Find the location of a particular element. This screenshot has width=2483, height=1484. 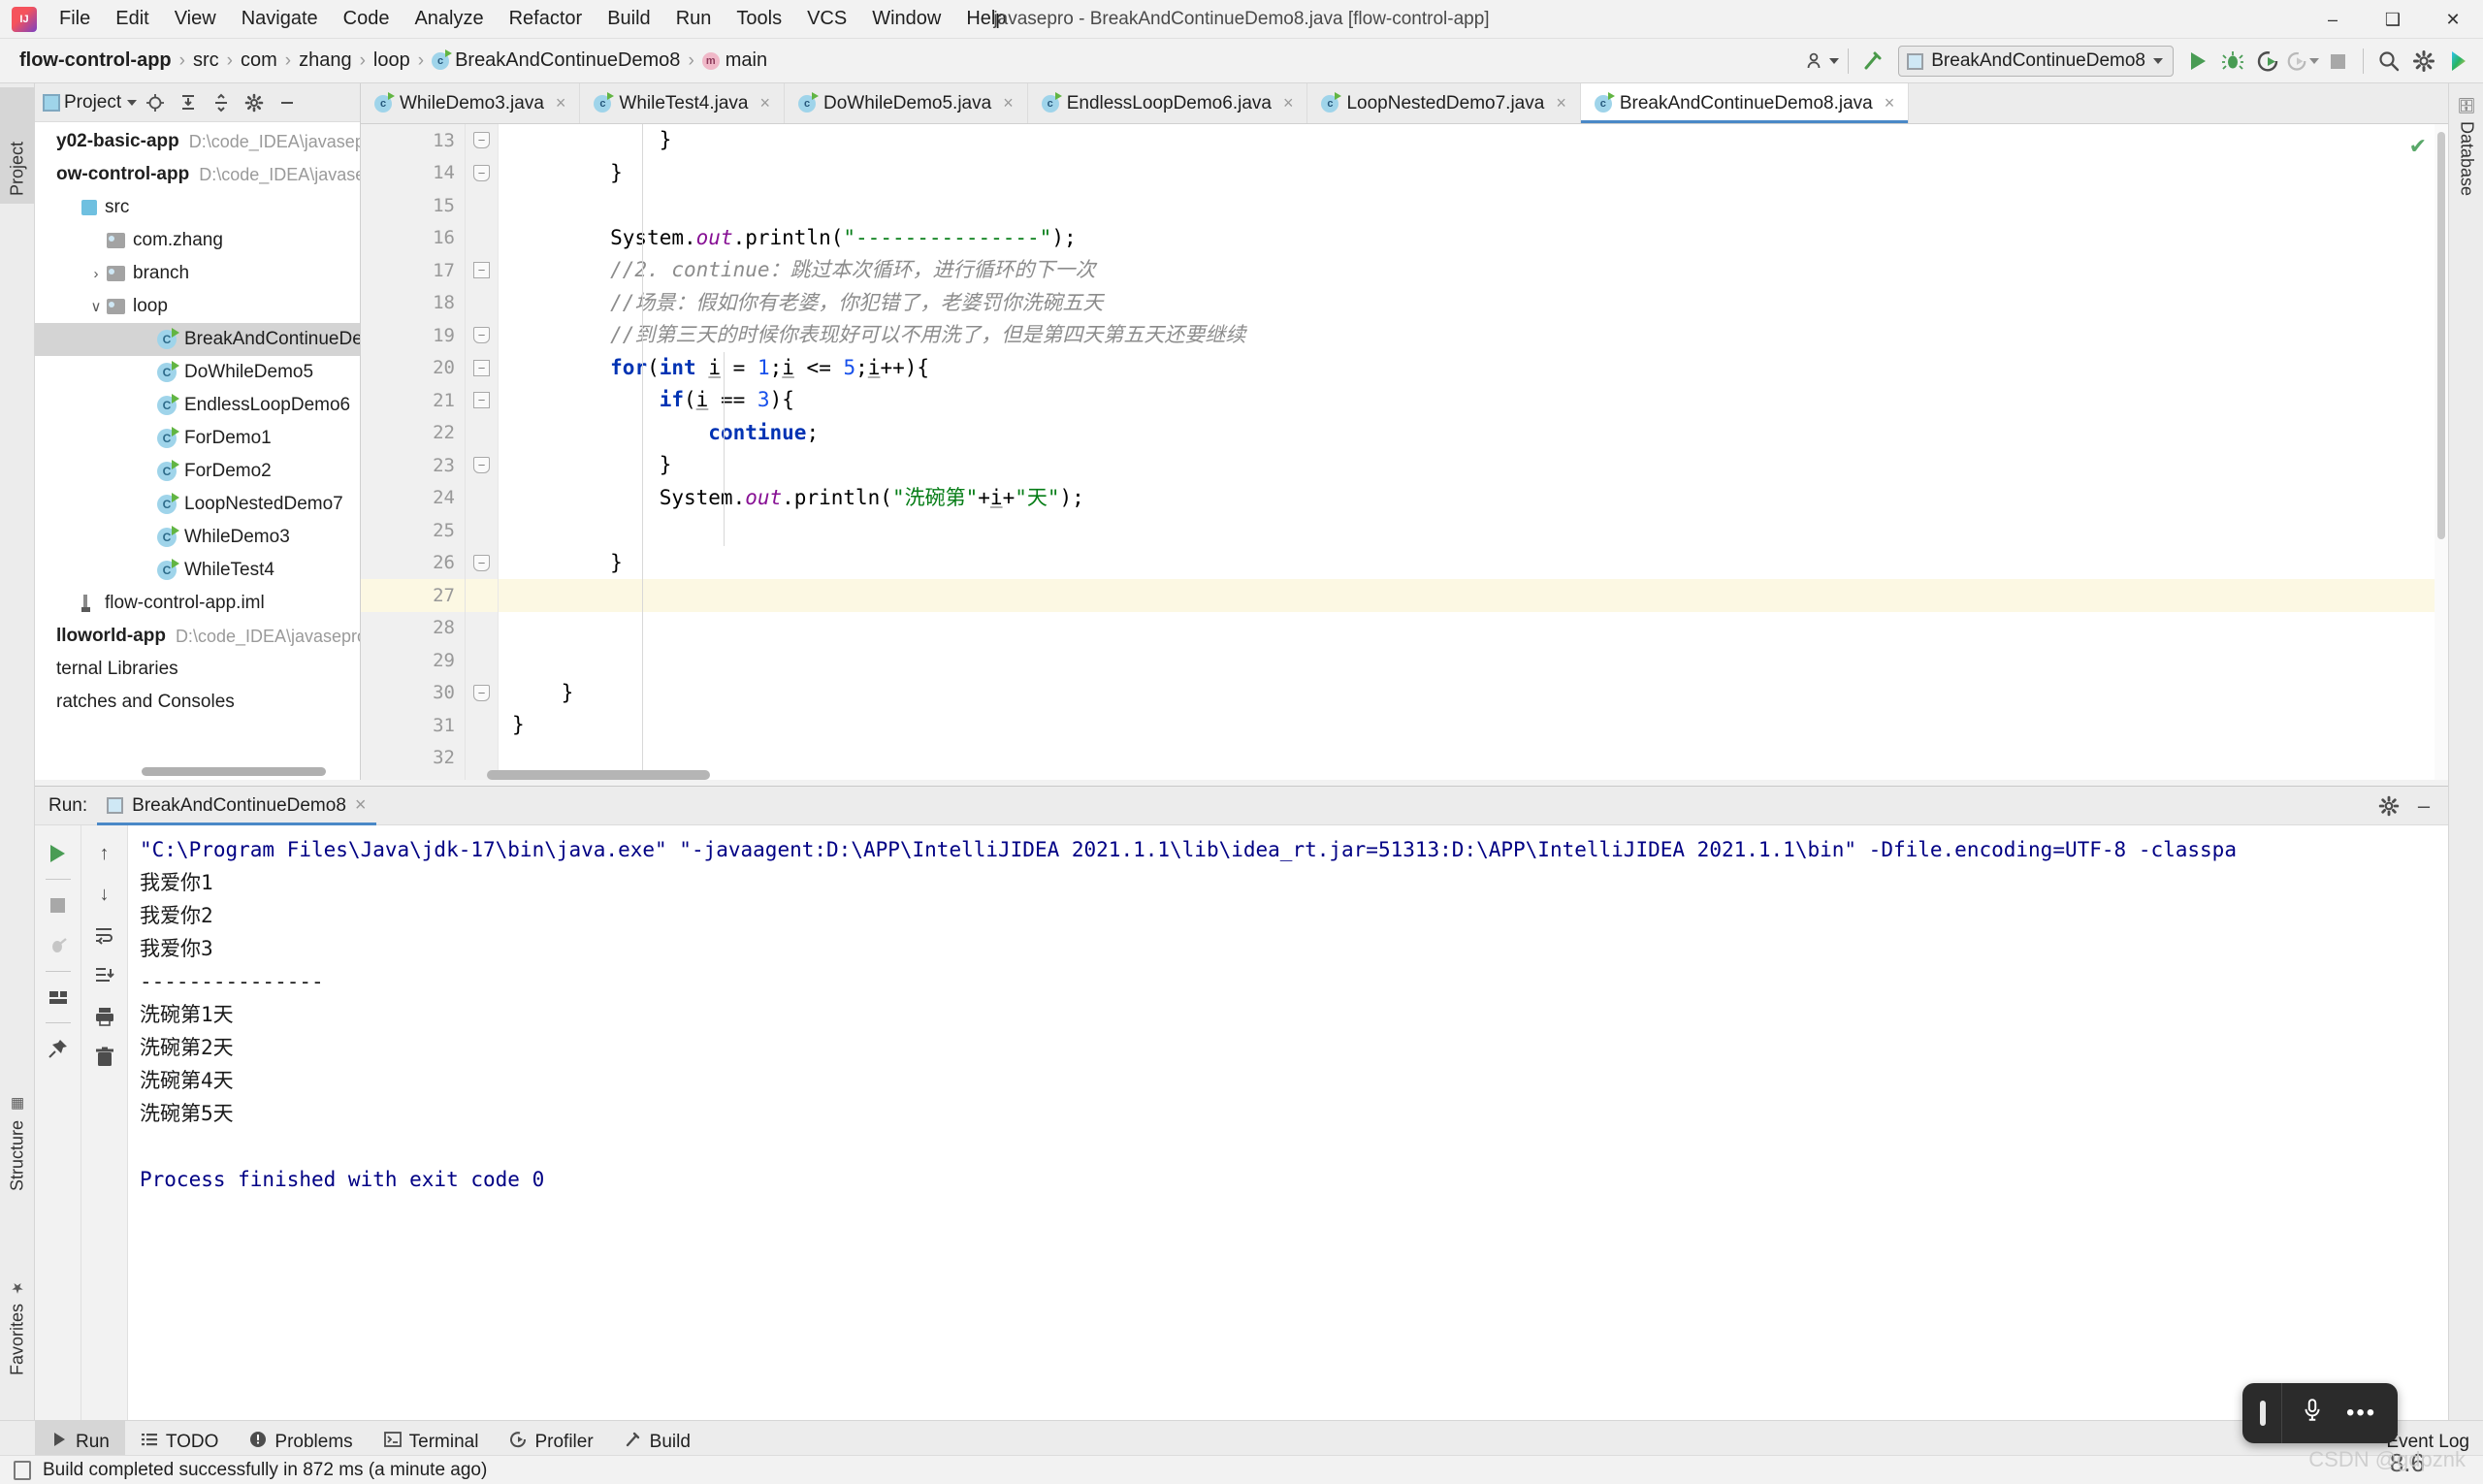

tree-node: C WhileDemo3 is located at coordinates (198, 537).